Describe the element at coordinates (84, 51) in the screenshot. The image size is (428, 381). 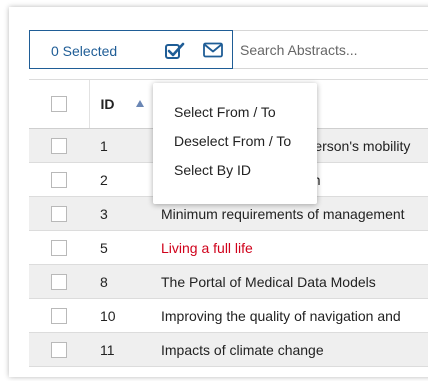
I see `selected-count: 0 Selected` at that location.